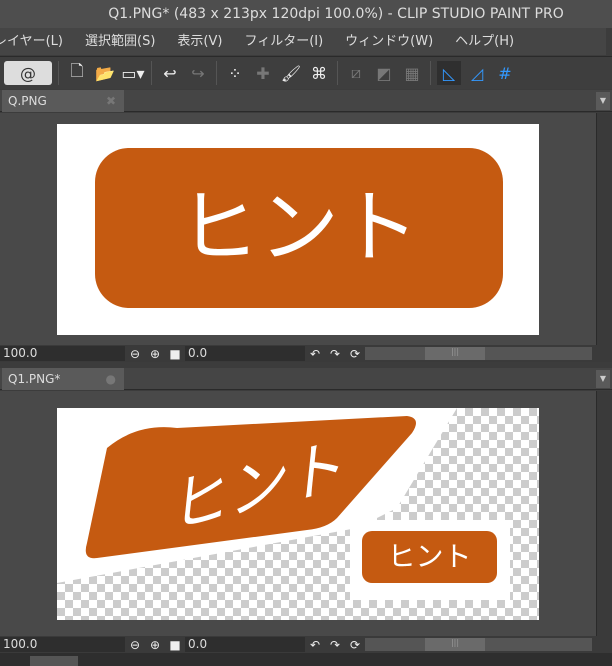  Describe the element at coordinates (384, 73) in the screenshot. I see `snap-icon: ◩` at that location.